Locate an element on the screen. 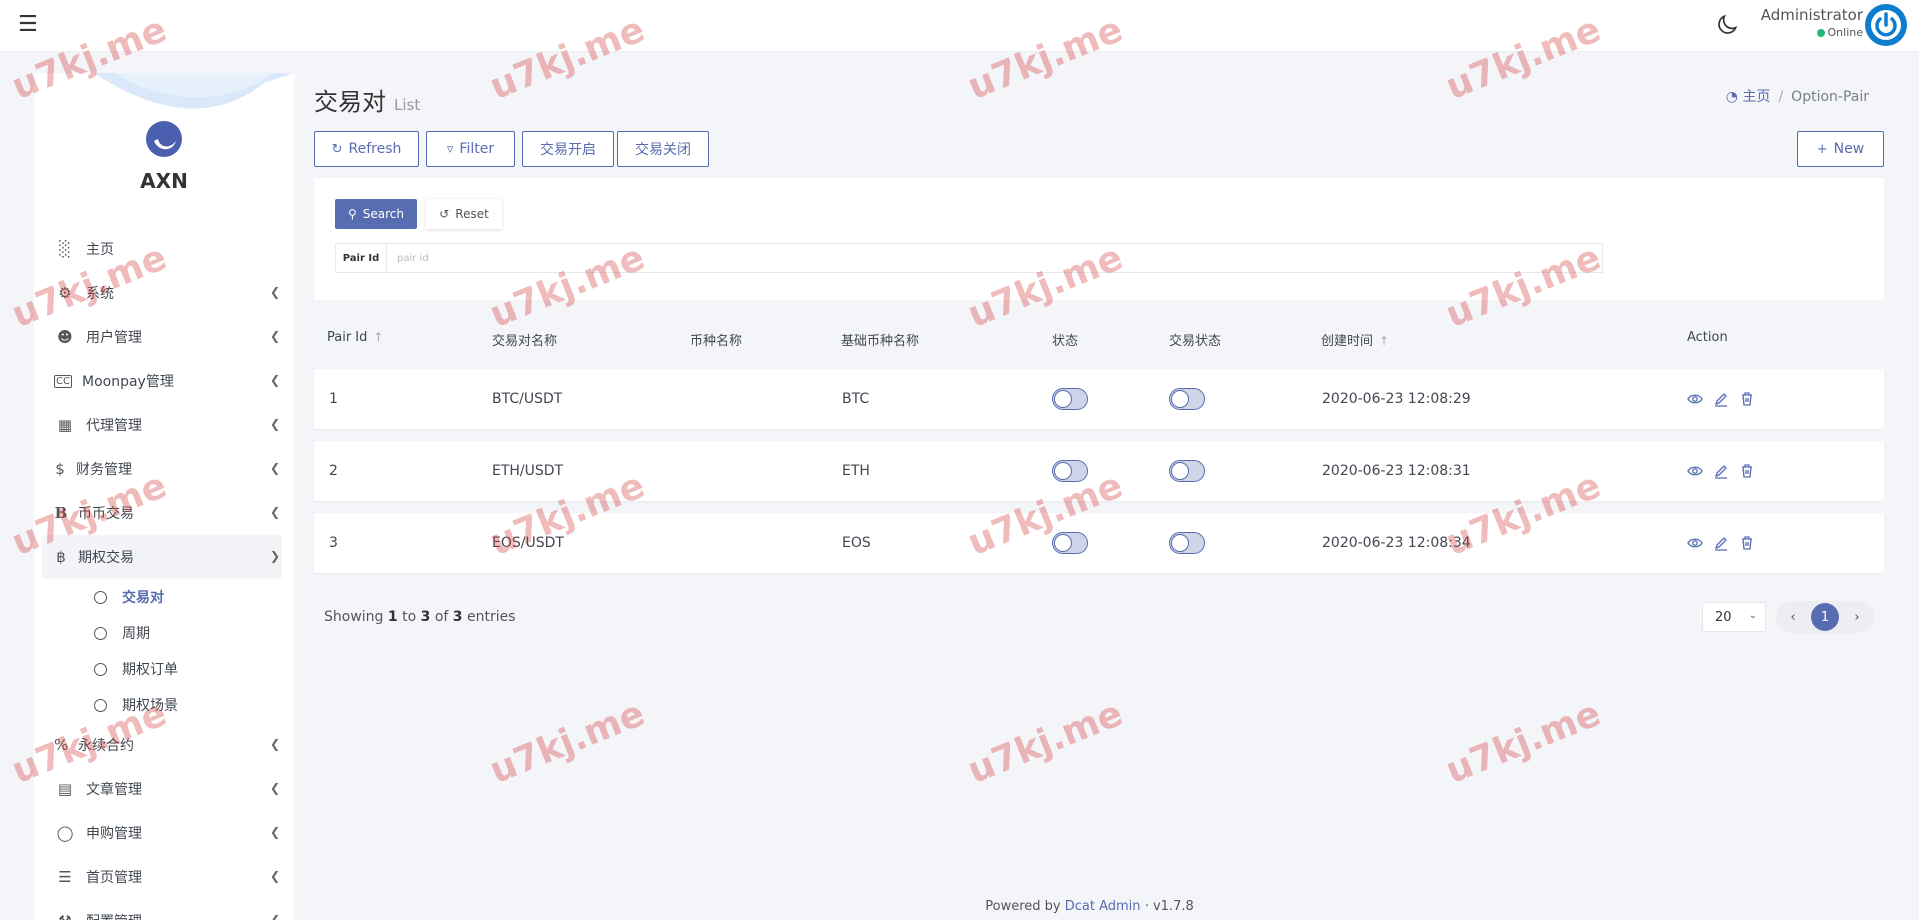  sidebar-subitem-option-scenes: 期权场景 is located at coordinates (164, 705).